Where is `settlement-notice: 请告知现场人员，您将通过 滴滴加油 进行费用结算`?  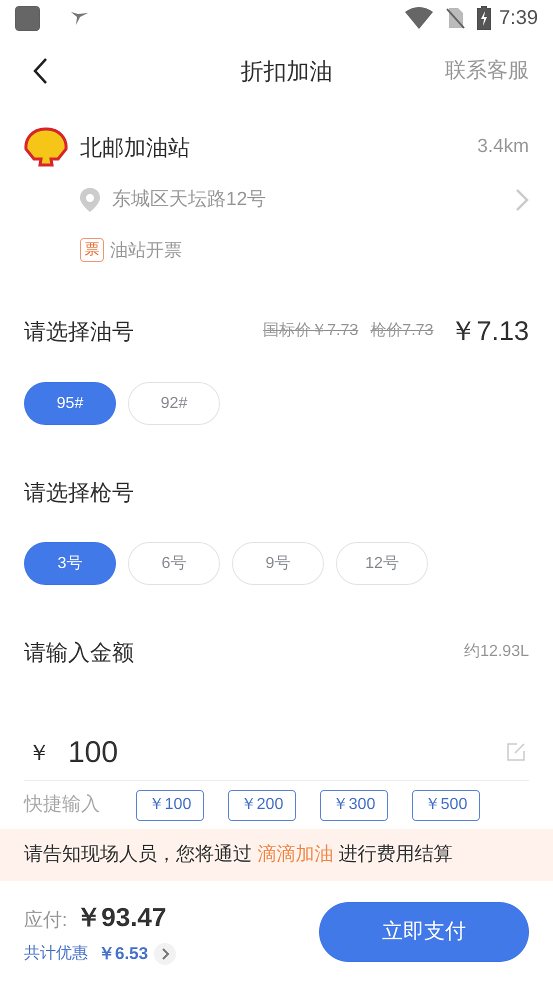
settlement-notice: 请告知现场人员，您将通过 滴滴加油 进行费用结算 is located at coordinates (276, 855).